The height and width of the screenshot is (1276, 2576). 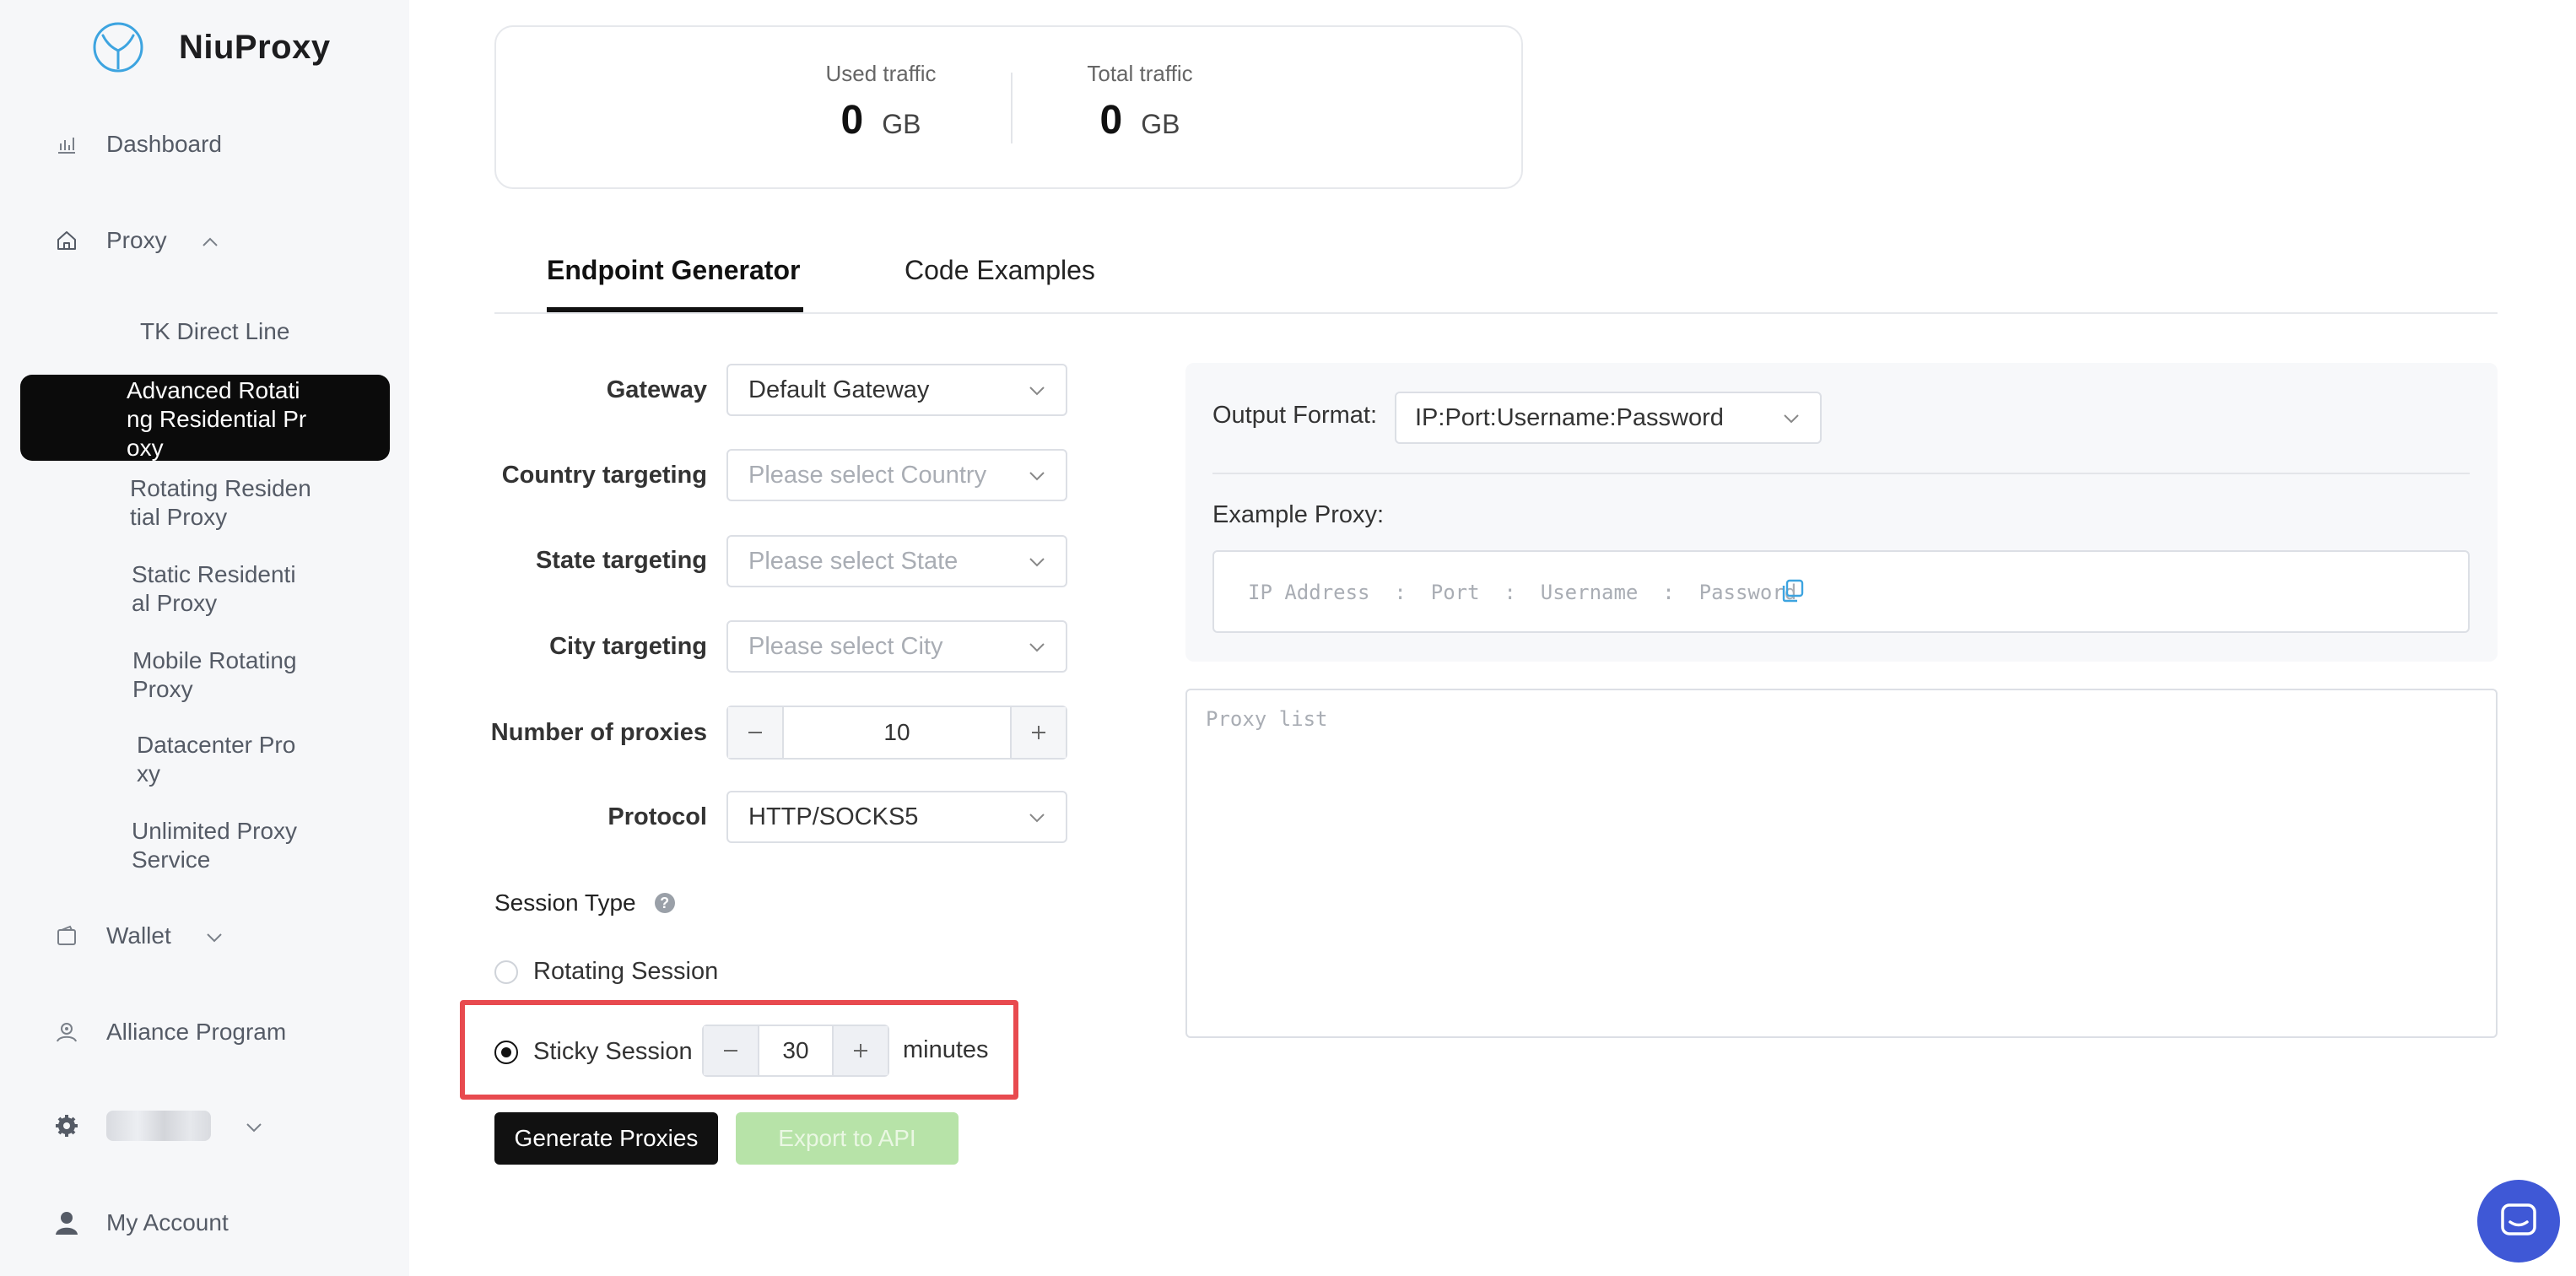 I want to click on active-tab-indicator, so click(x=675, y=309).